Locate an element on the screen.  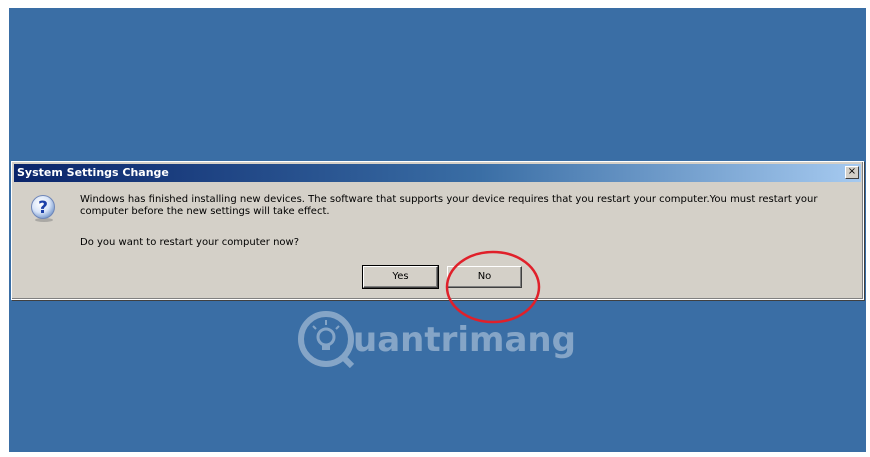
dialog-titlebar: System Settings Change × is located at coordinates (437, 173).